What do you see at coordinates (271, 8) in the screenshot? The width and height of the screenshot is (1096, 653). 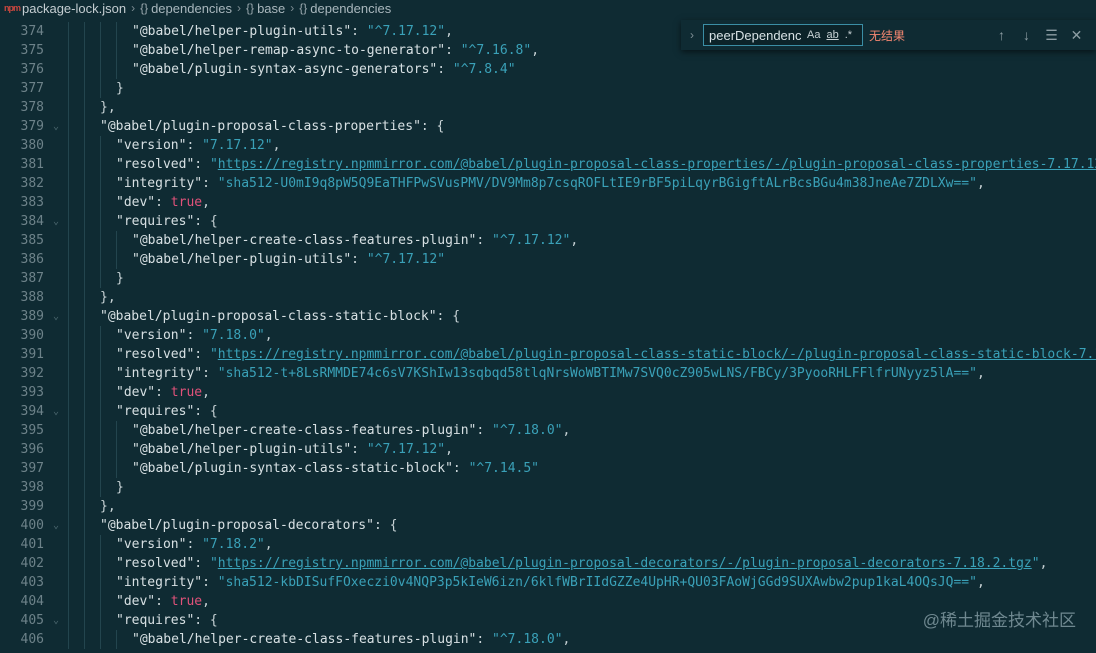 I see `breadcrumb-item-base: base` at bounding box center [271, 8].